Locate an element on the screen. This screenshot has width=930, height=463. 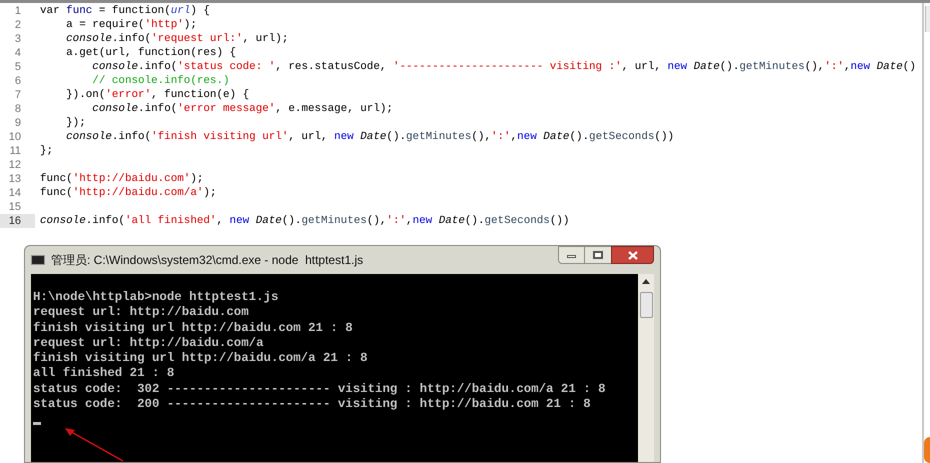
line-number: 4 is located at coordinates (17, 53).